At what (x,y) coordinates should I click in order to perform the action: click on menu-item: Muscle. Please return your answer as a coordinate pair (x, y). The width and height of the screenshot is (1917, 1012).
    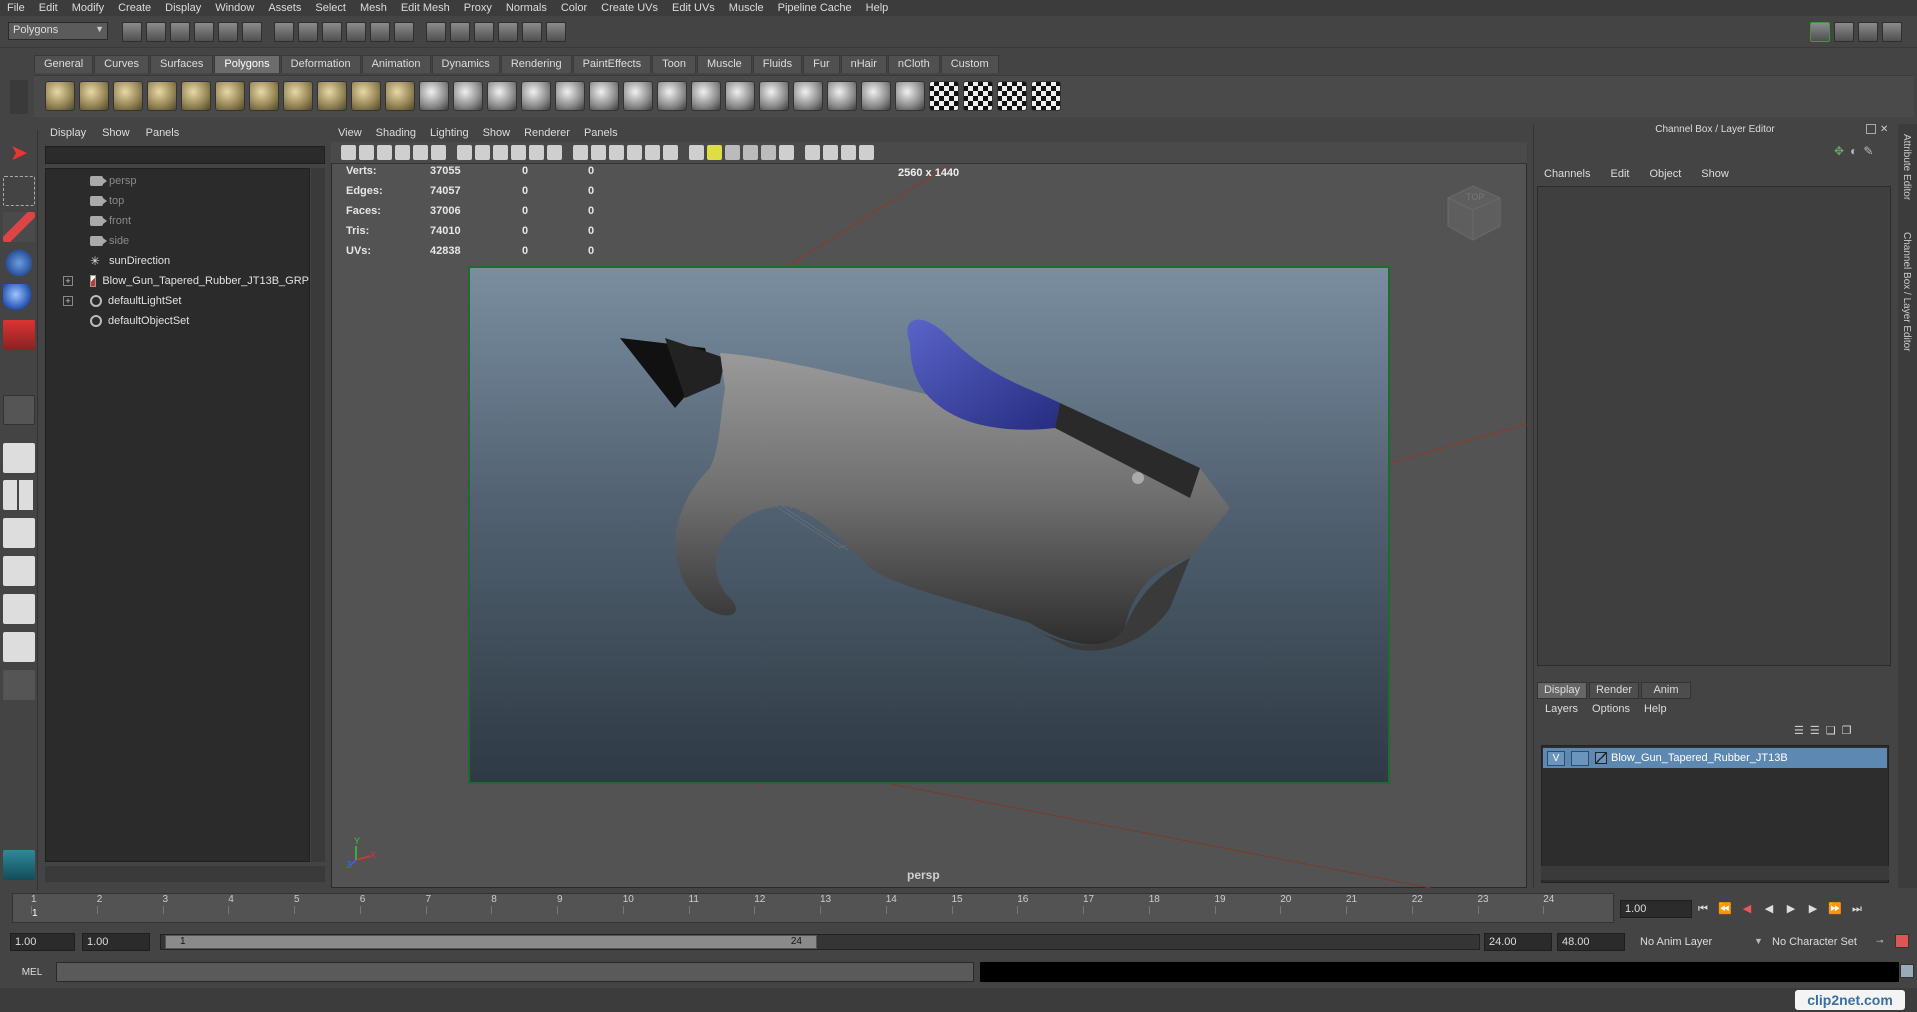
    Looking at the image, I should click on (746, 8).